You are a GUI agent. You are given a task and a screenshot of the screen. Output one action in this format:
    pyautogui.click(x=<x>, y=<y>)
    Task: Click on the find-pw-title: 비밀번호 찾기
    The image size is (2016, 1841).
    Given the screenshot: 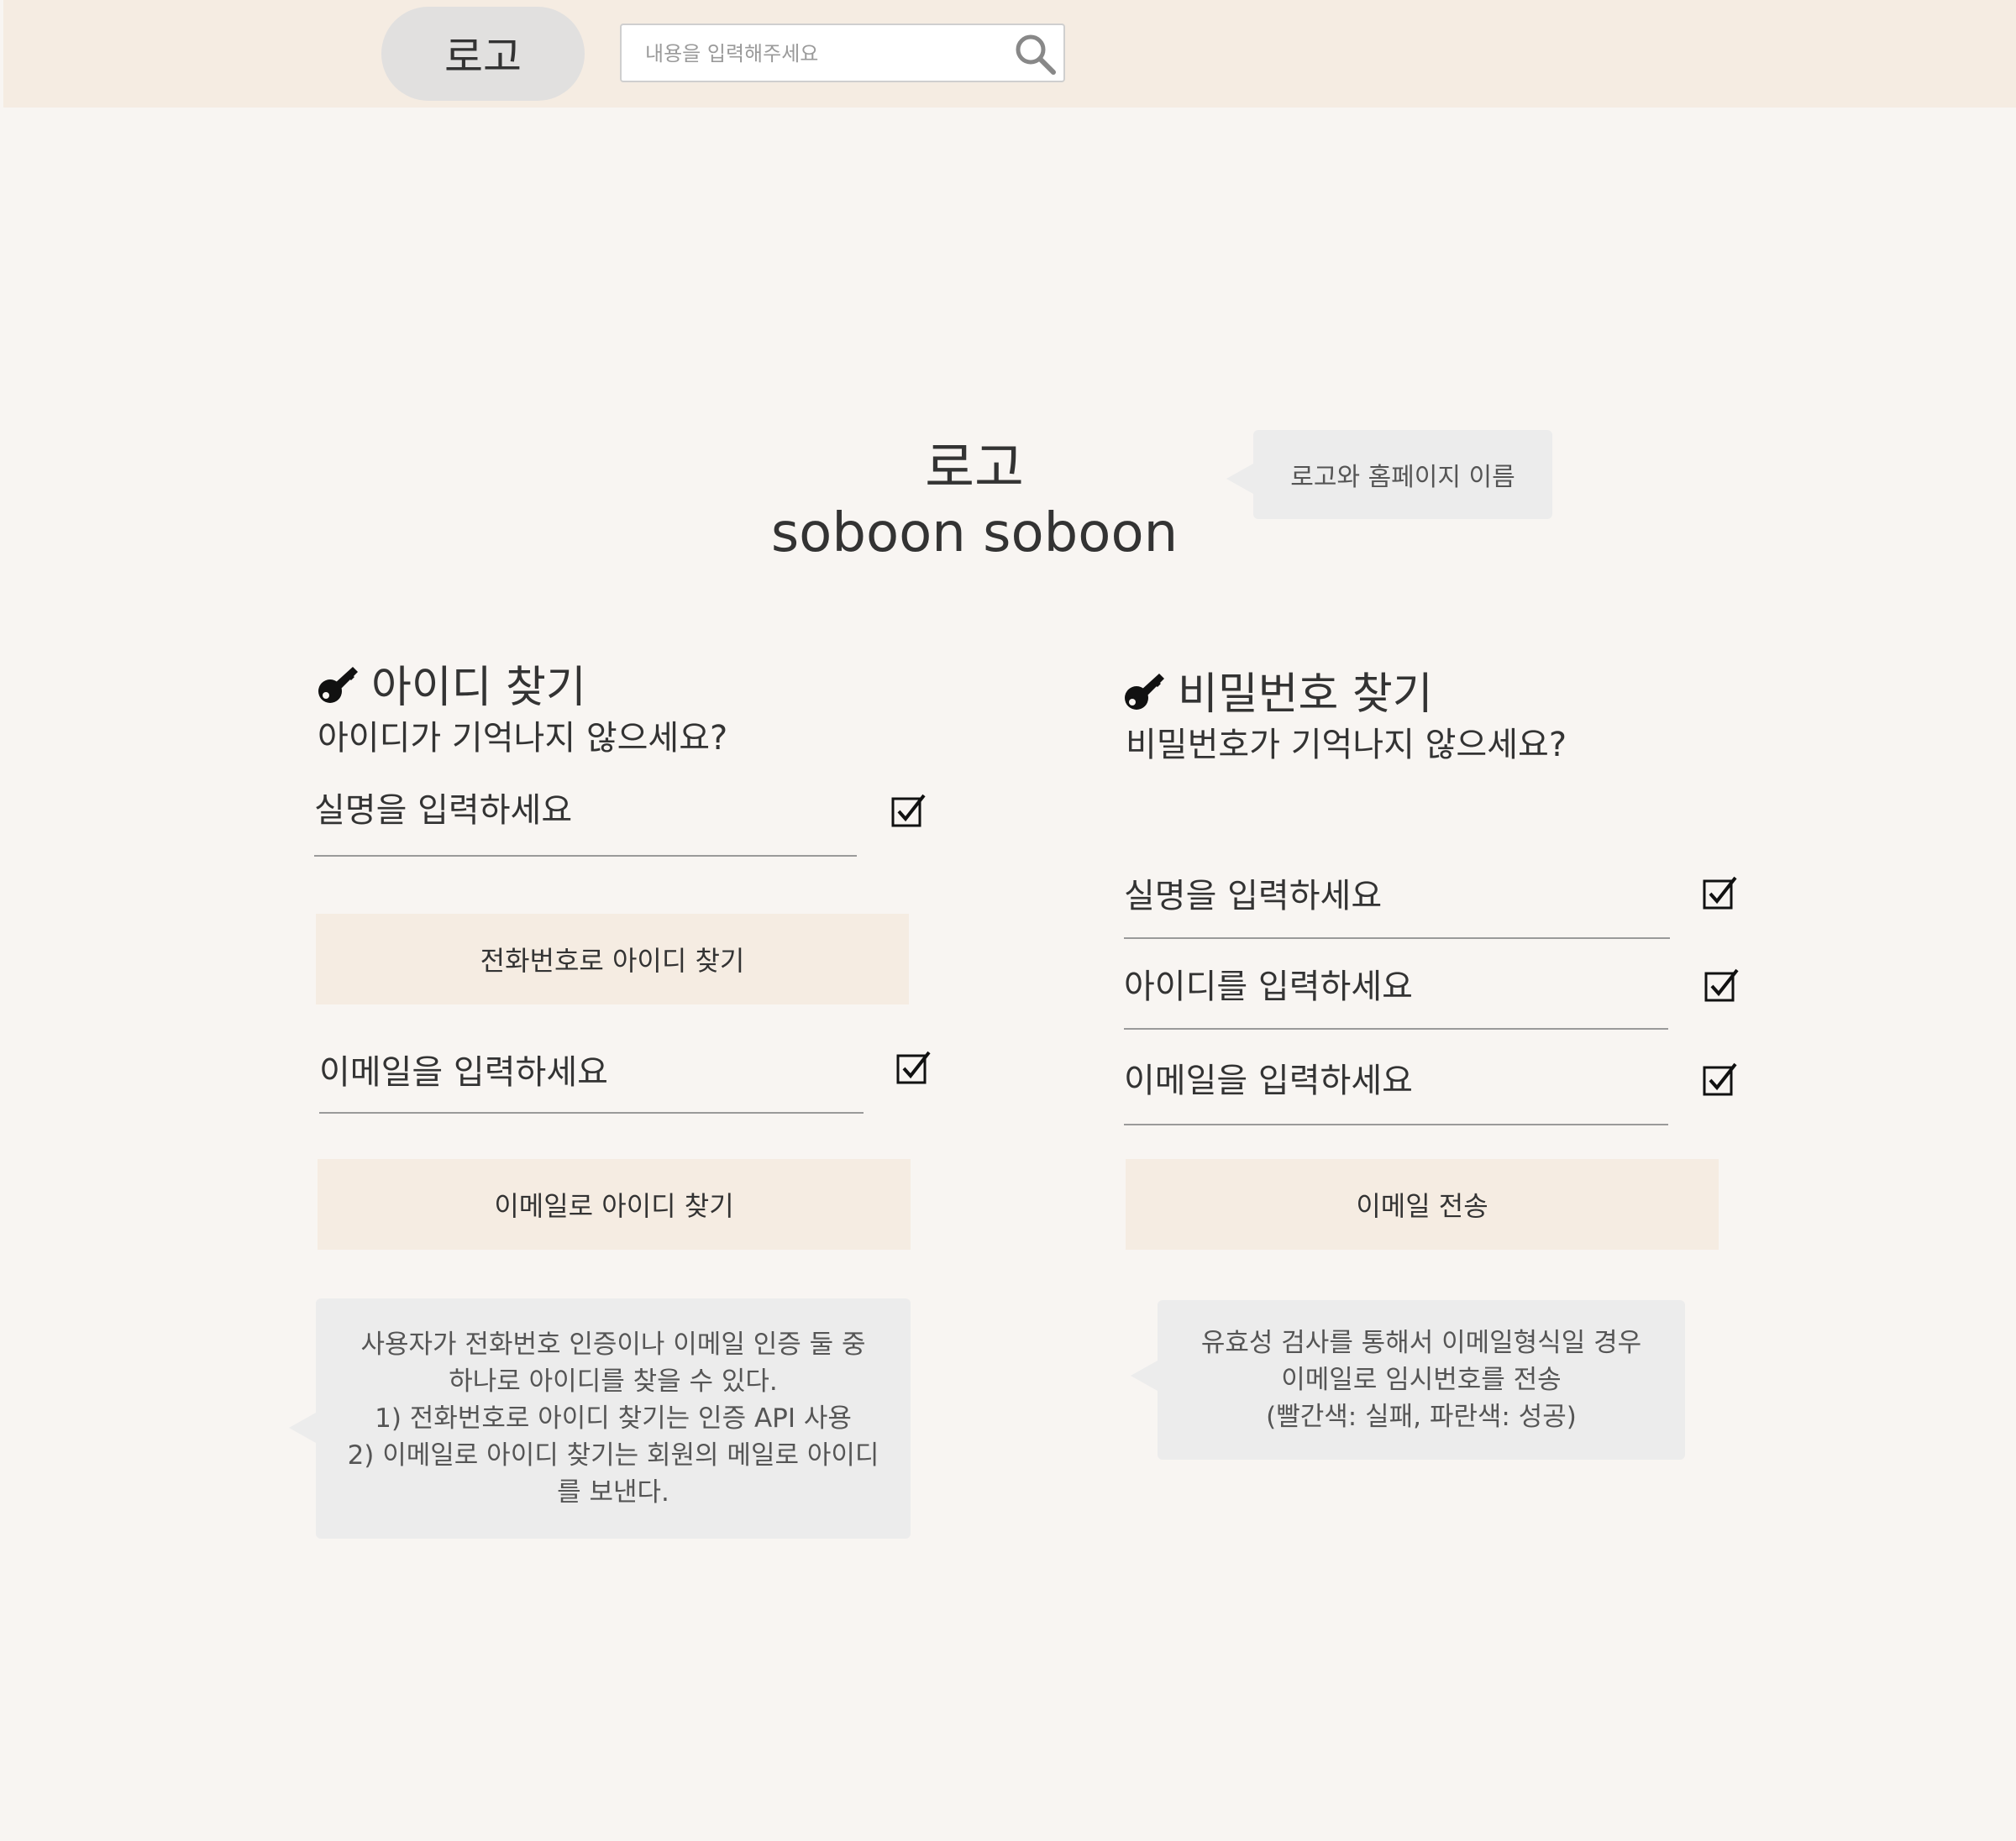 What is the action you would take?
    pyautogui.click(x=1278, y=689)
    